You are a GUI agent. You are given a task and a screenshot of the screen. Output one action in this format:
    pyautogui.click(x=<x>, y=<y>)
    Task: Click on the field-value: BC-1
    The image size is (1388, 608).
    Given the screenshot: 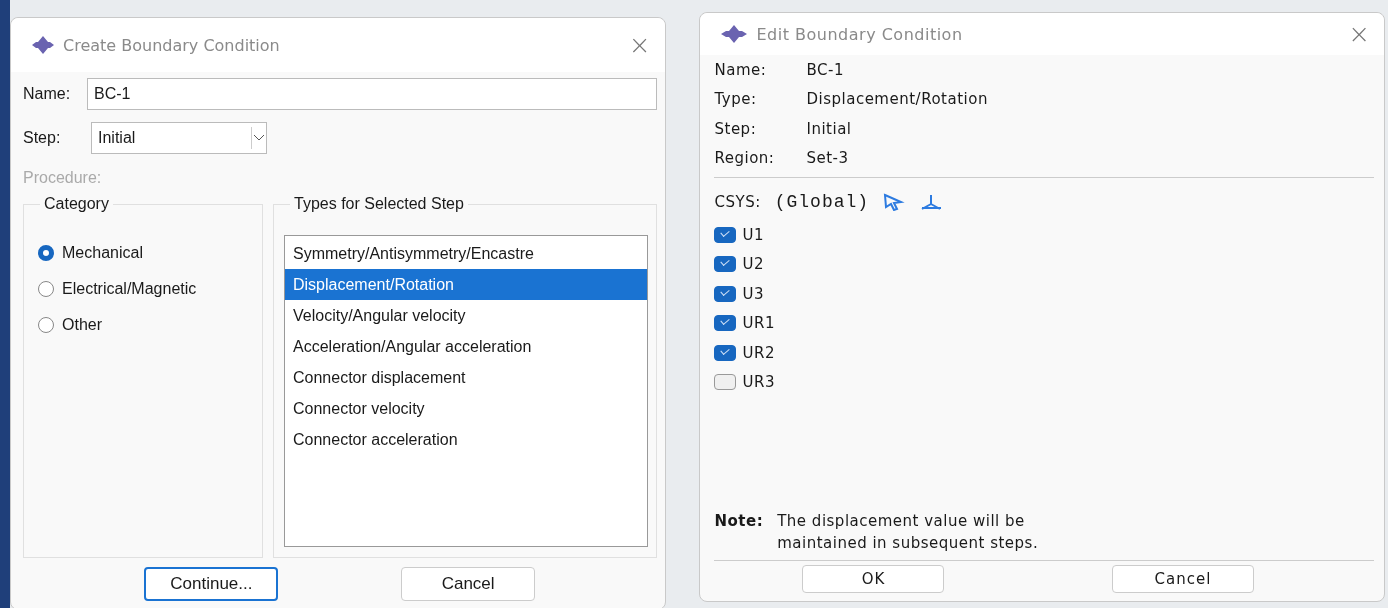 What is the action you would take?
    pyautogui.click(x=825, y=69)
    